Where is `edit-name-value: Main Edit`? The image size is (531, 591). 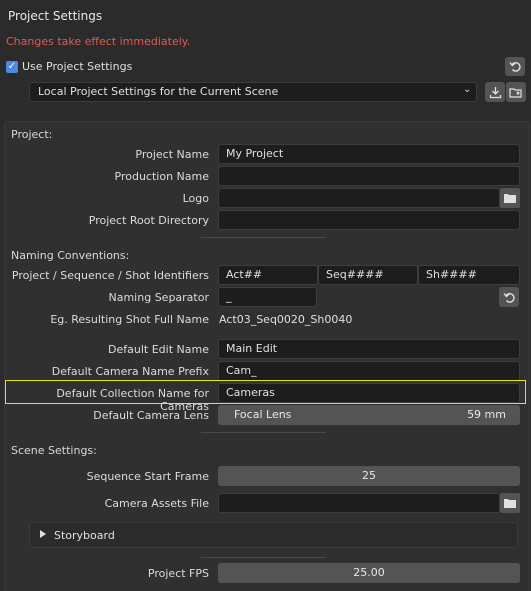 edit-name-value: Main Edit is located at coordinates (252, 348).